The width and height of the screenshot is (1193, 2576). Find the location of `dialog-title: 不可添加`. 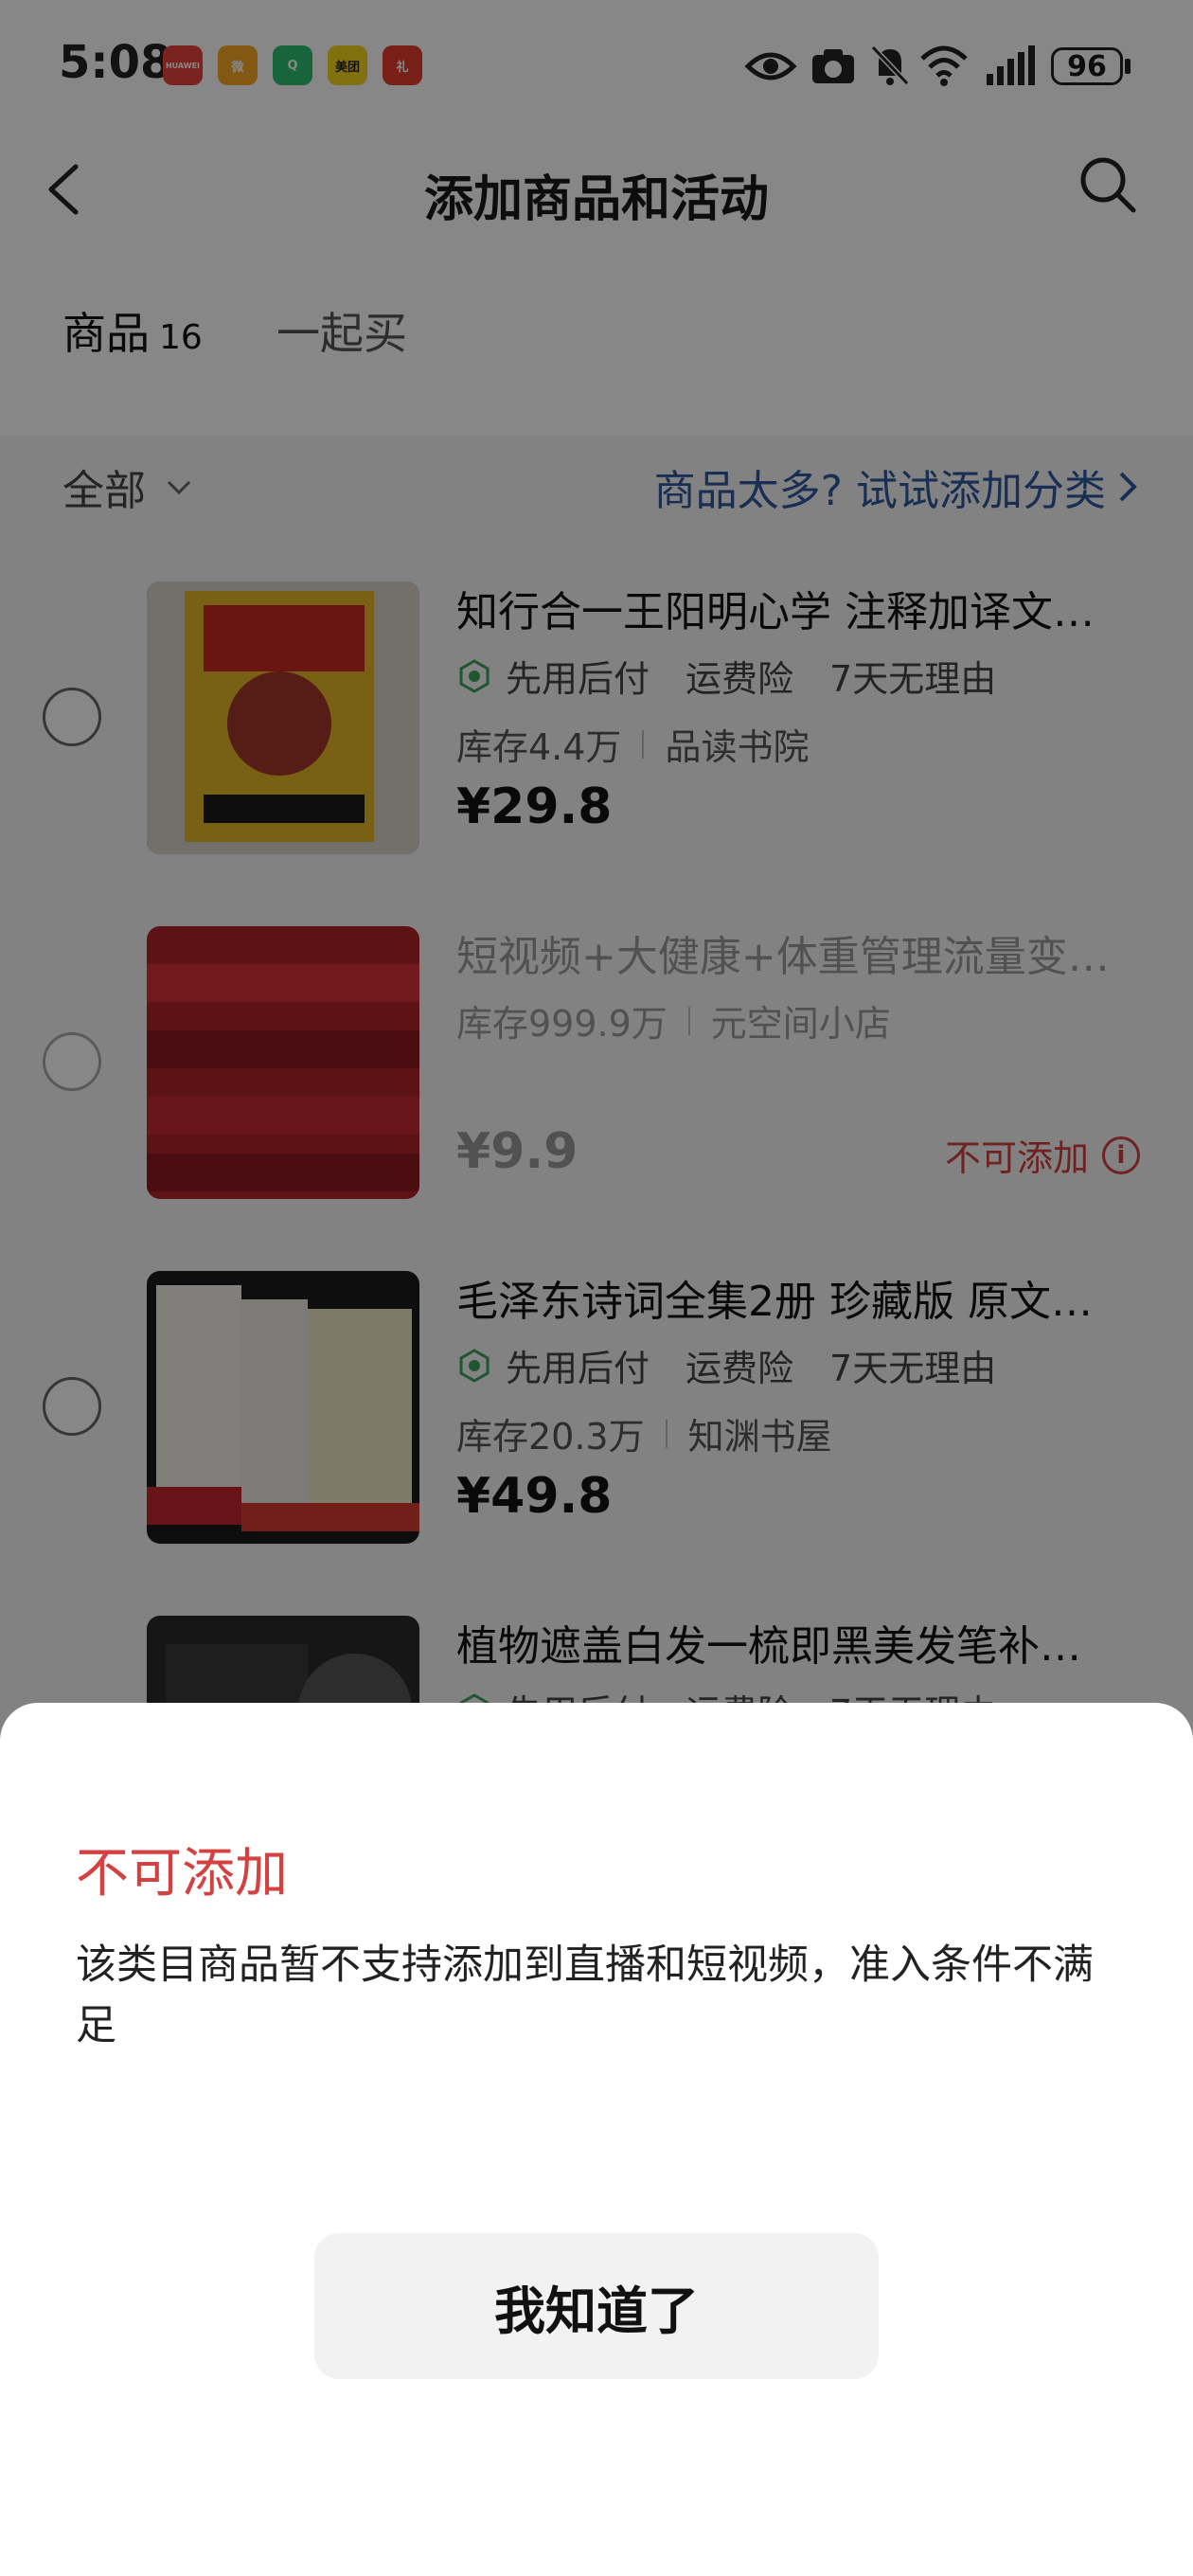

dialog-title: 不可添加 is located at coordinates (182, 1874).